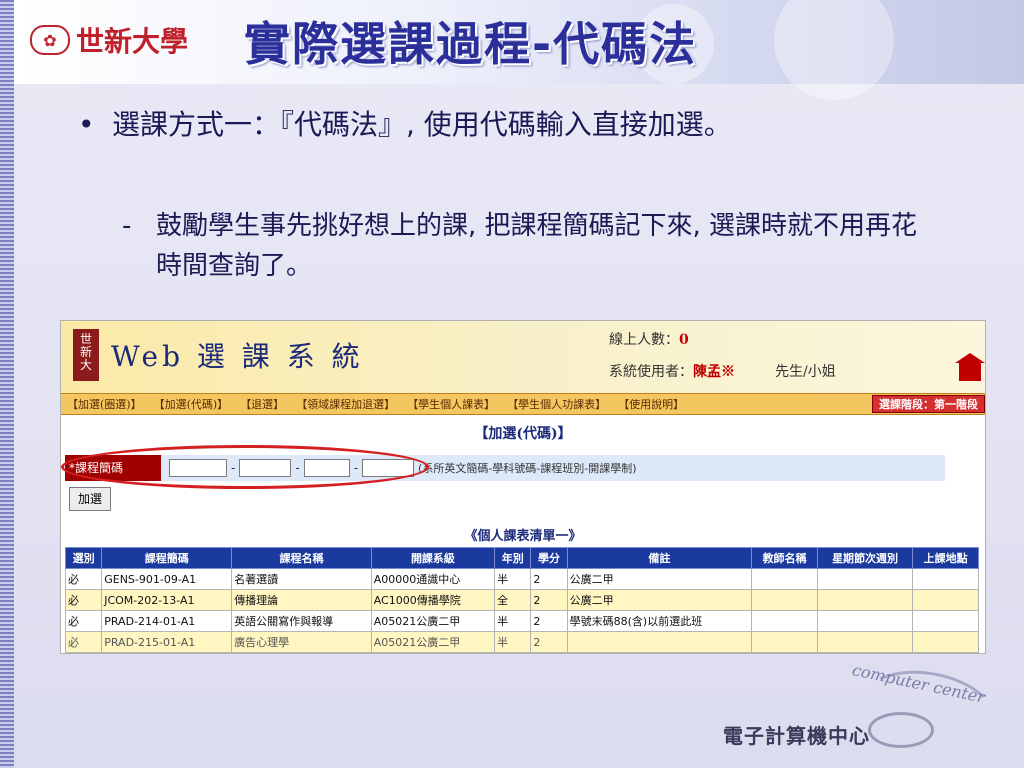 This screenshot has height=768, width=1024. Describe the element at coordinates (527, 468) in the screenshot. I see `code-format-hint: (系所英文簡碼-學科號碼-課程班別-開課學制)` at that location.